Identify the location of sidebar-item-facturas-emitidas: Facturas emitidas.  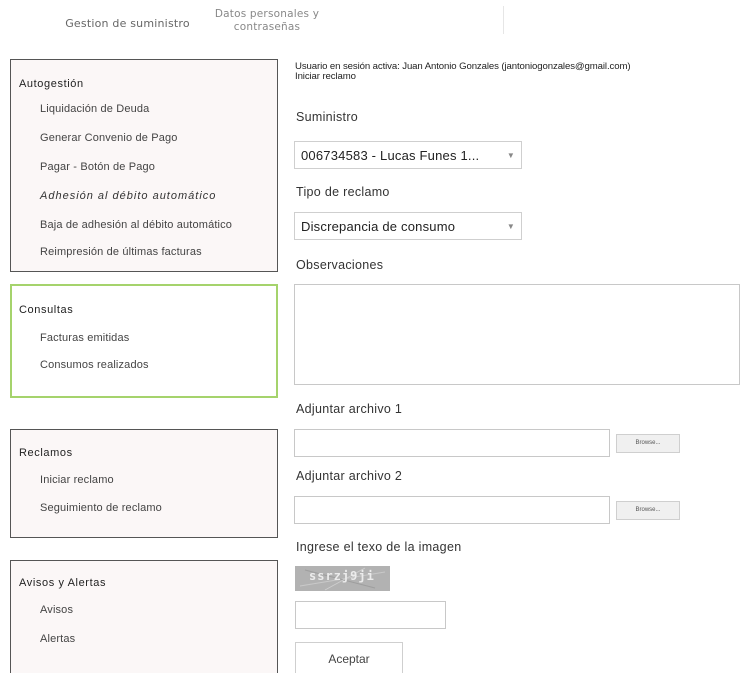
(84, 338).